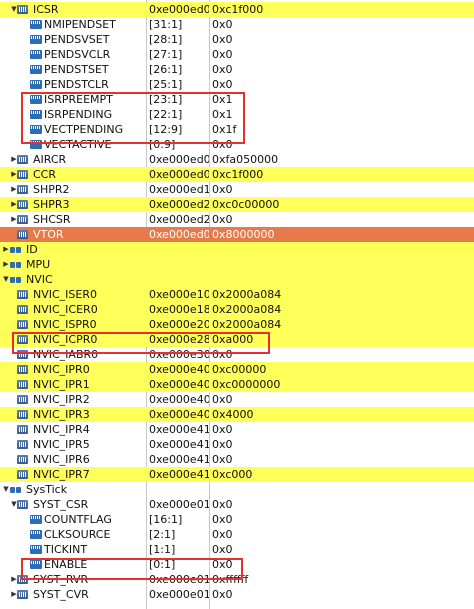 The width and height of the screenshot is (474, 609). Describe the element at coordinates (162, 534) in the screenshot. I see `register-address: [2:1]` at that location.